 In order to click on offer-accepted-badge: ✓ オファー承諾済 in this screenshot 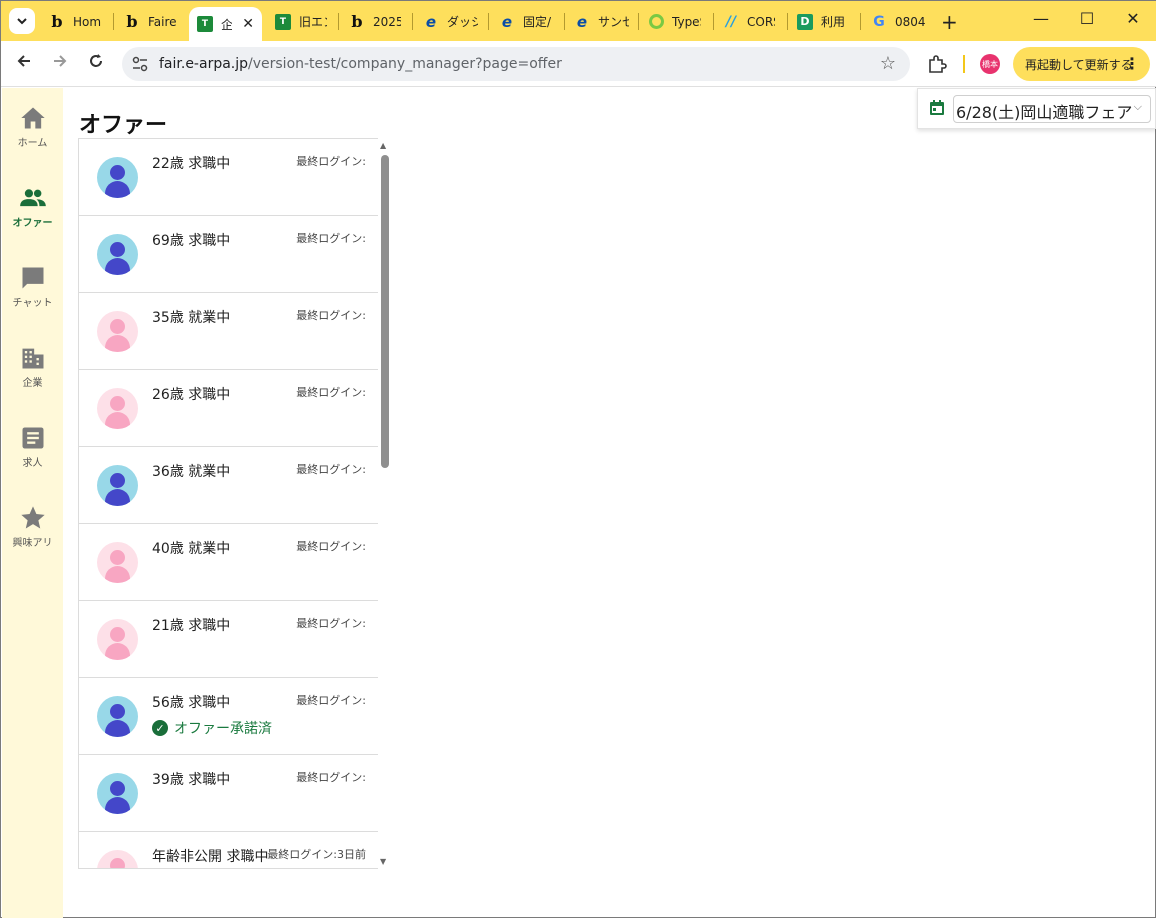, I will do `click(212, 728)`.